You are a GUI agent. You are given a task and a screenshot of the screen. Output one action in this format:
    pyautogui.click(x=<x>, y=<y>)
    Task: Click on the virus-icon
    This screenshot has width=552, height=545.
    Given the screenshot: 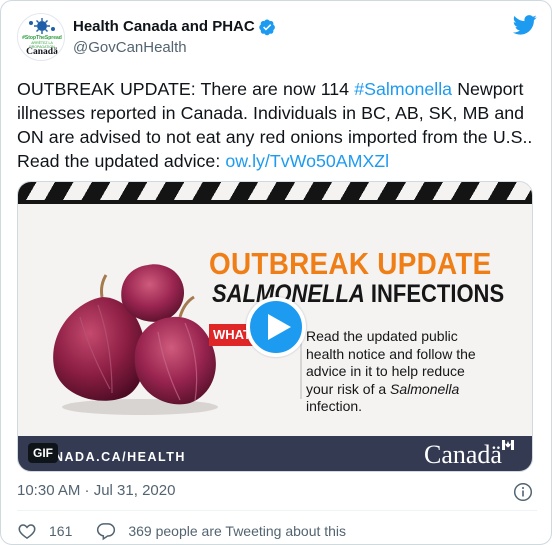 What is the action you would take?
    pyautogui.click(x=42, y=26)
    